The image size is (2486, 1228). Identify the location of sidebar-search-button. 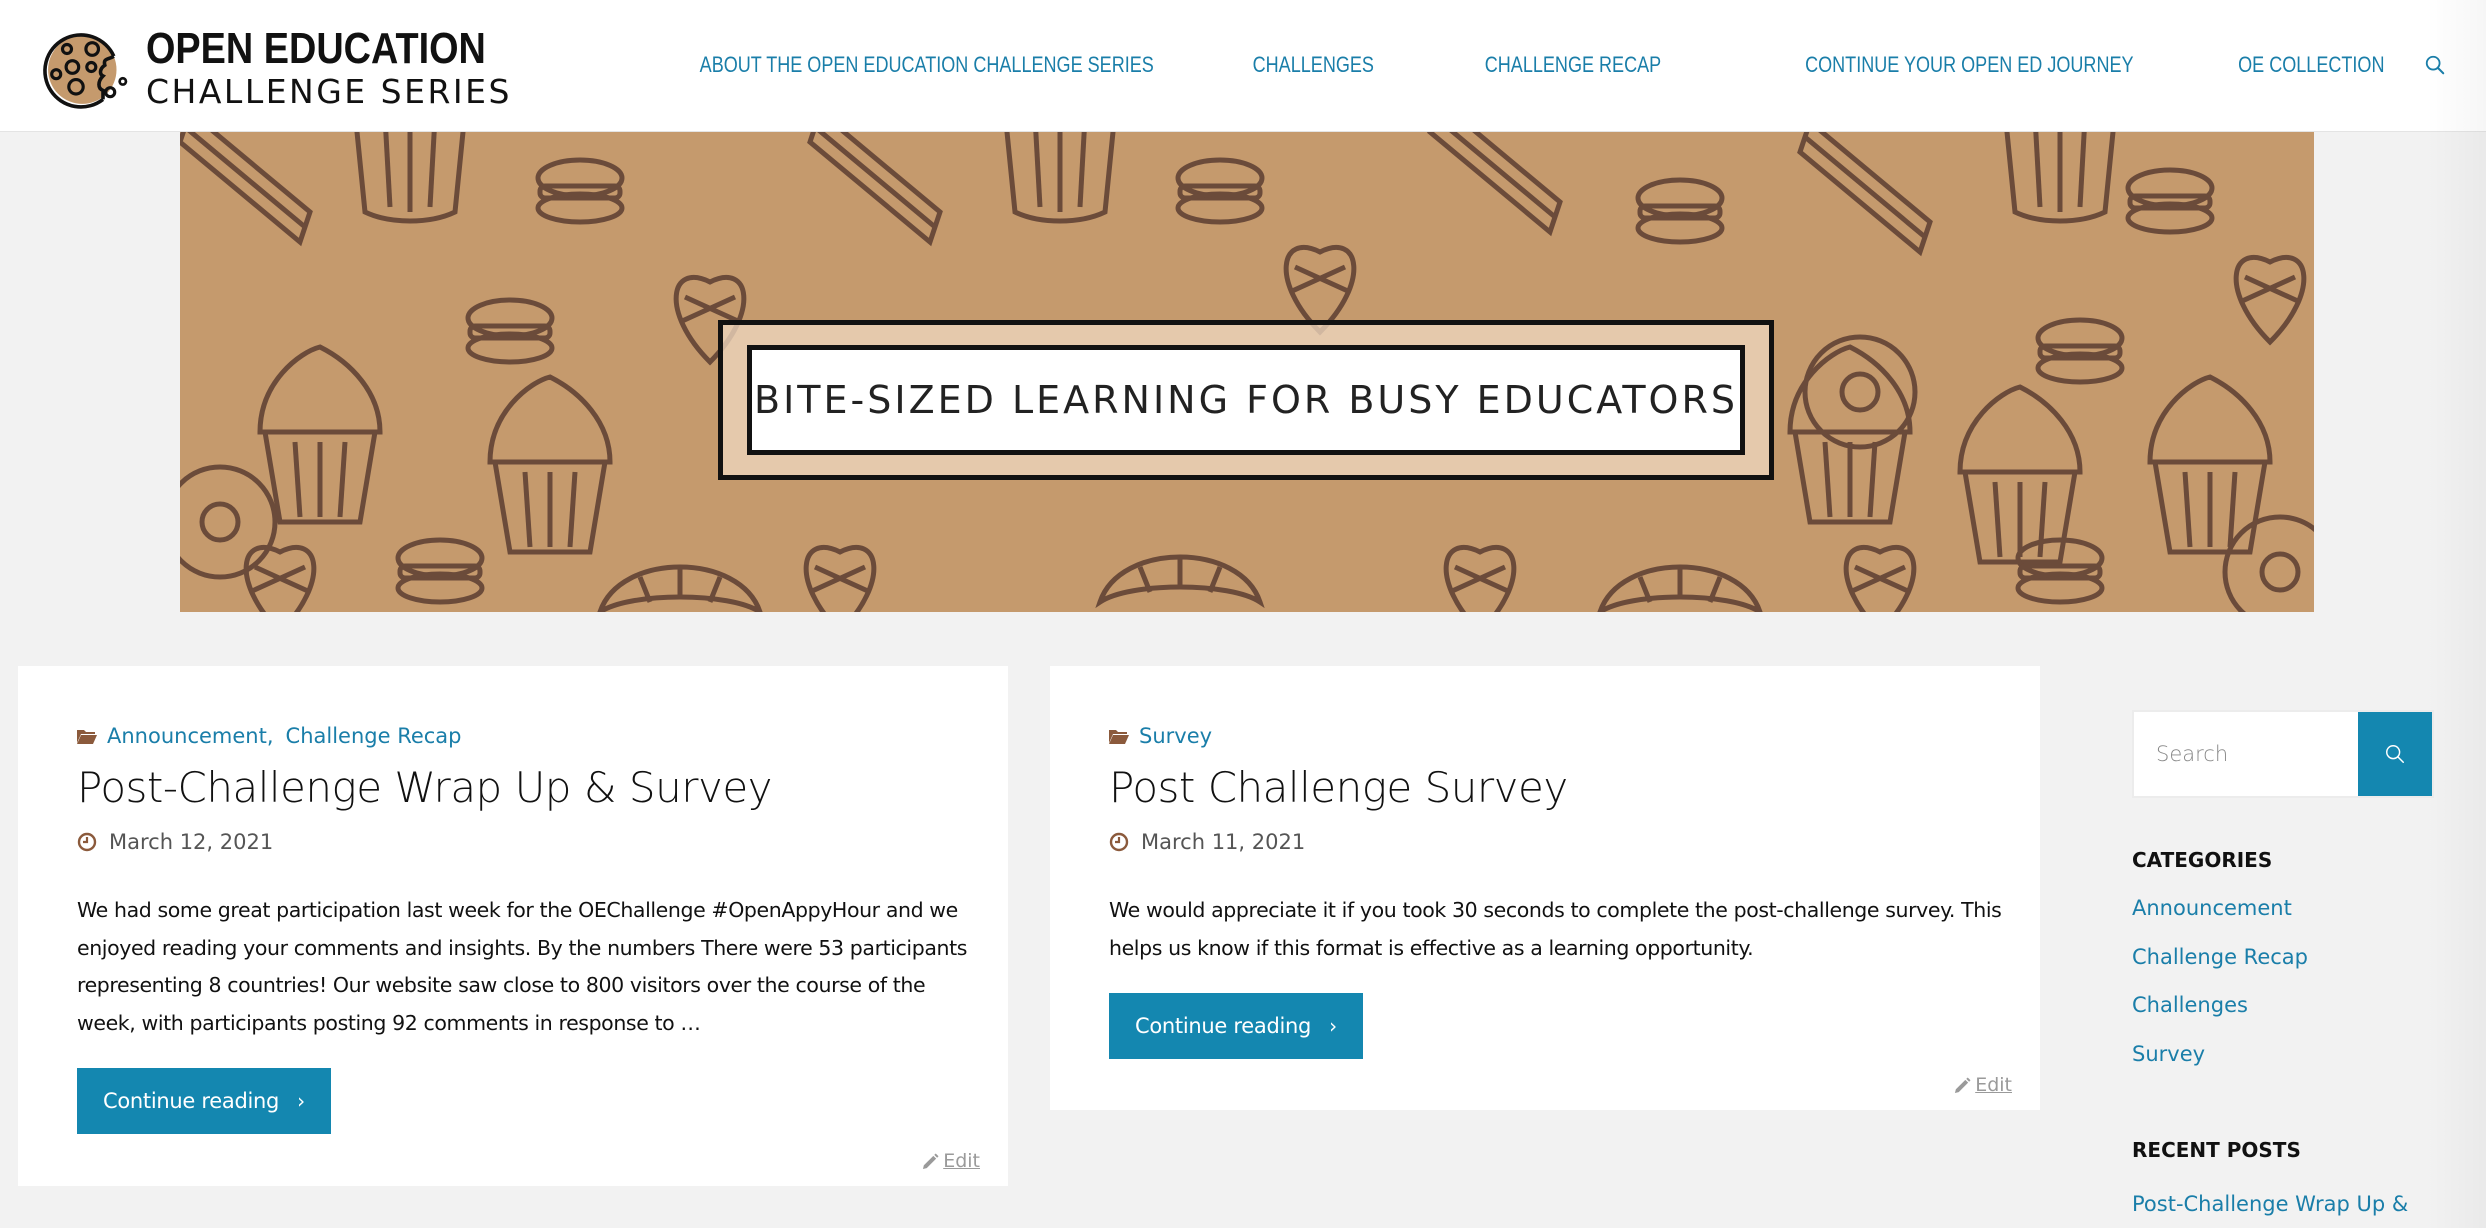
(2395, 754).